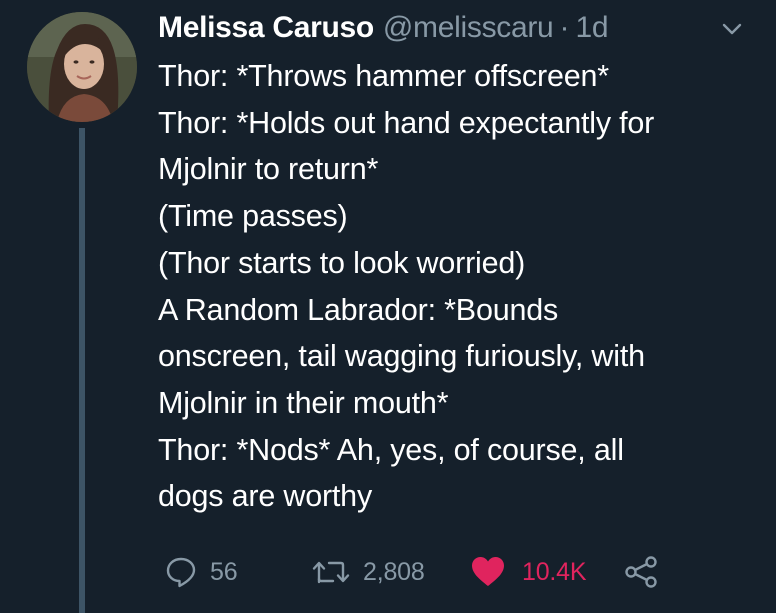  Describe the element at coordinates (253, 216) in the screenshot. I see `tweet-line: (Time passes)` at that location.